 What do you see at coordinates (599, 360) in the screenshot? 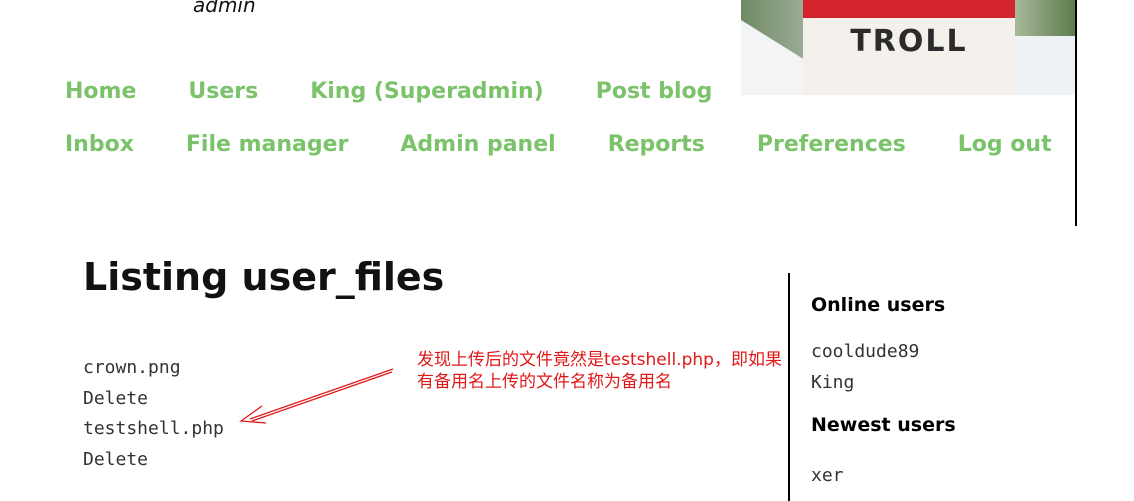
I see `annotation-line-1: 发现上传后的文件竟然是testshell.php，即如果` at bounding box center [599, 360].